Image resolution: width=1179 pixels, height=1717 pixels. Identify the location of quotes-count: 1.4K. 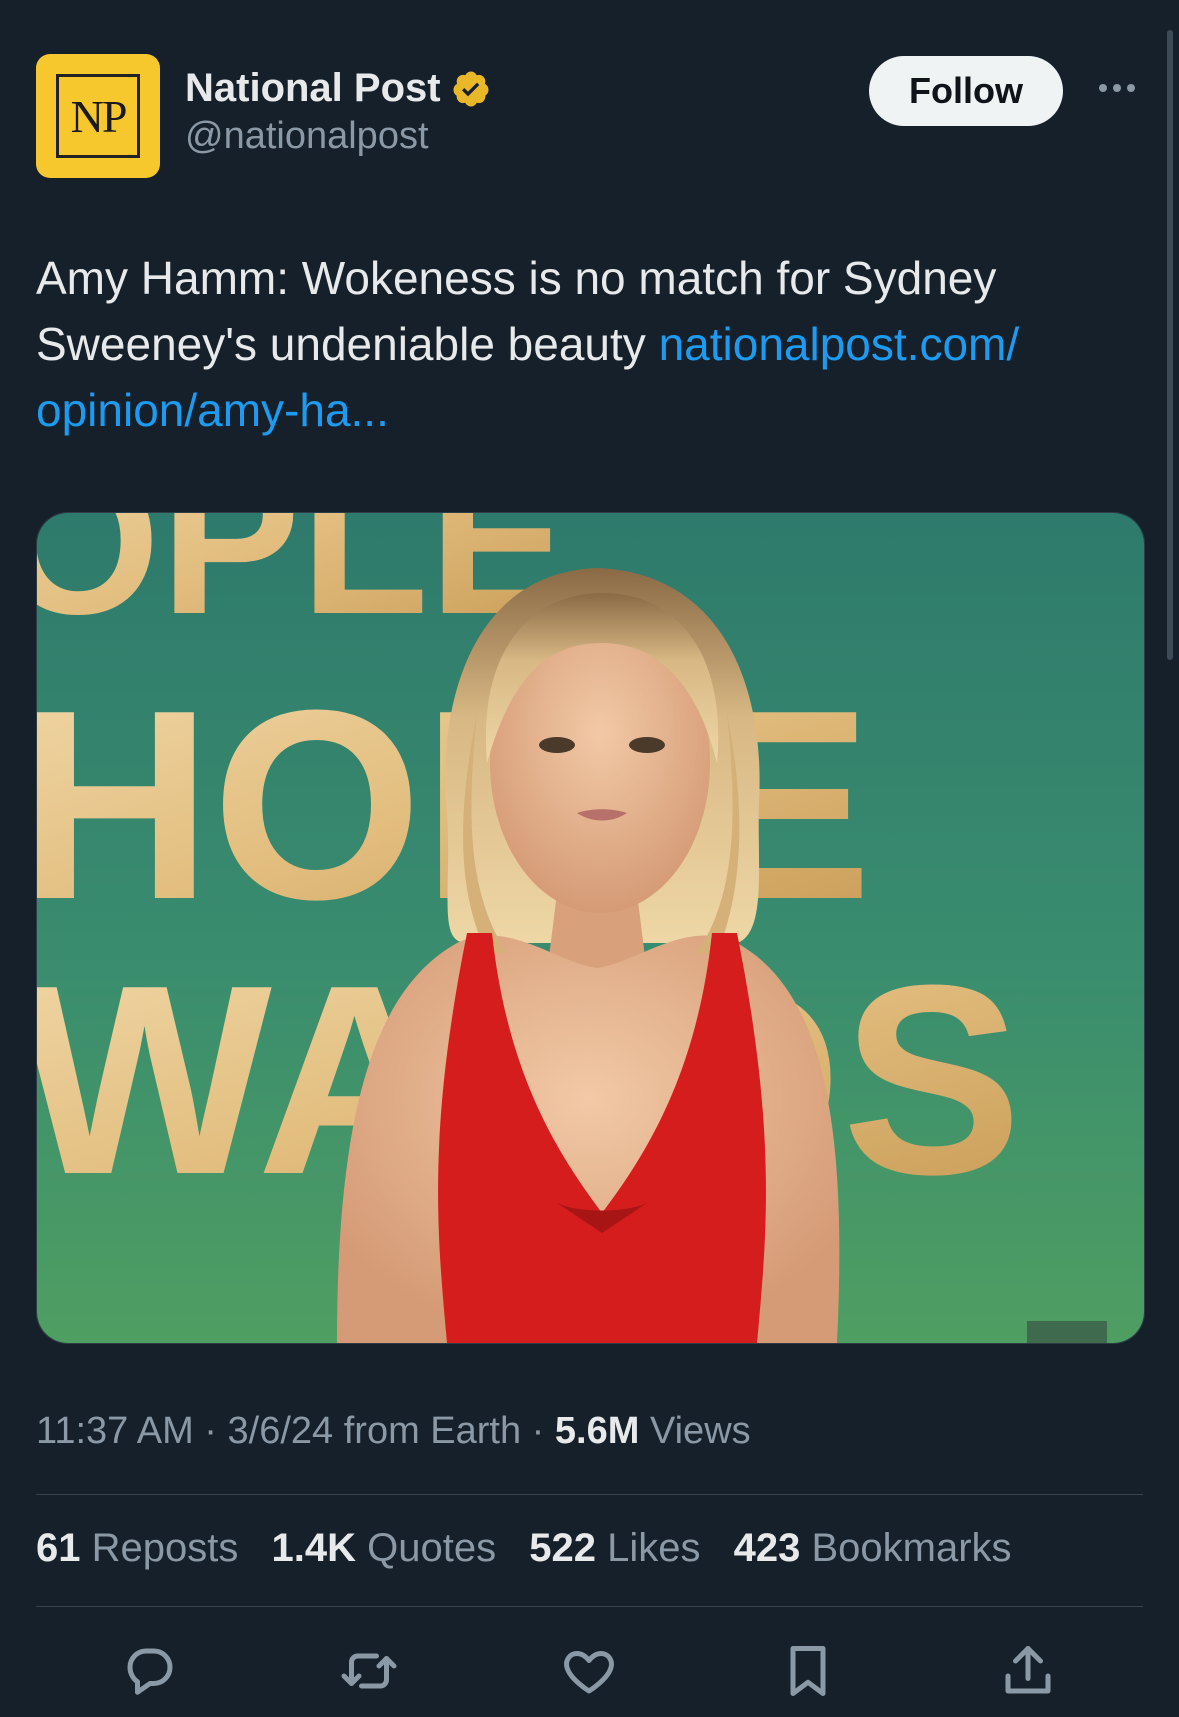
(314, 1548).